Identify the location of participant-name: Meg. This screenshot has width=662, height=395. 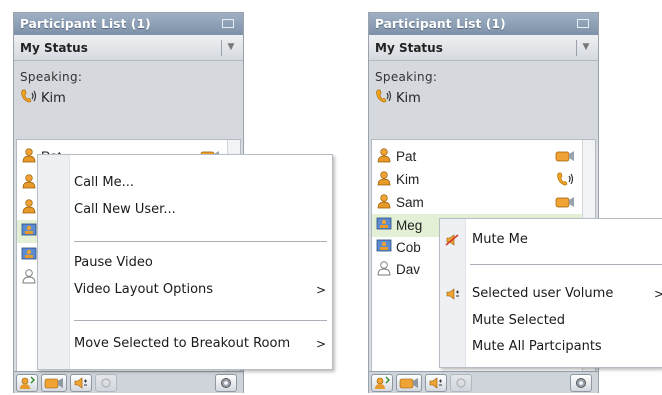
(409, 225).